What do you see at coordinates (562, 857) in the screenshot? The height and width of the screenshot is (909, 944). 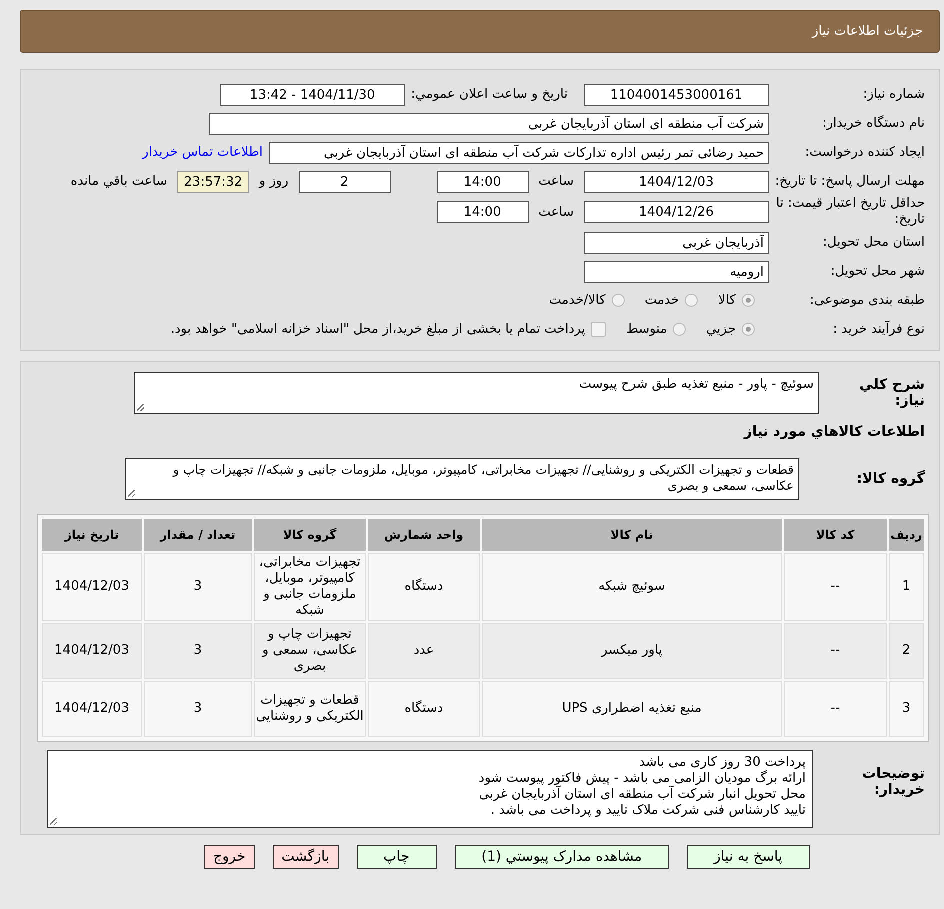 I see `action-button: مشاهده مدارک پيوستي (1)` at bounding box center [562, 857].